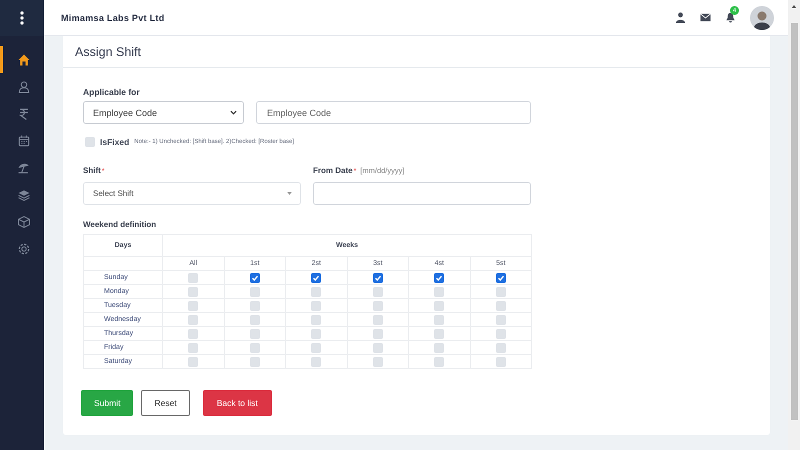  I want to click on rupee-icon, so click(23, 113).